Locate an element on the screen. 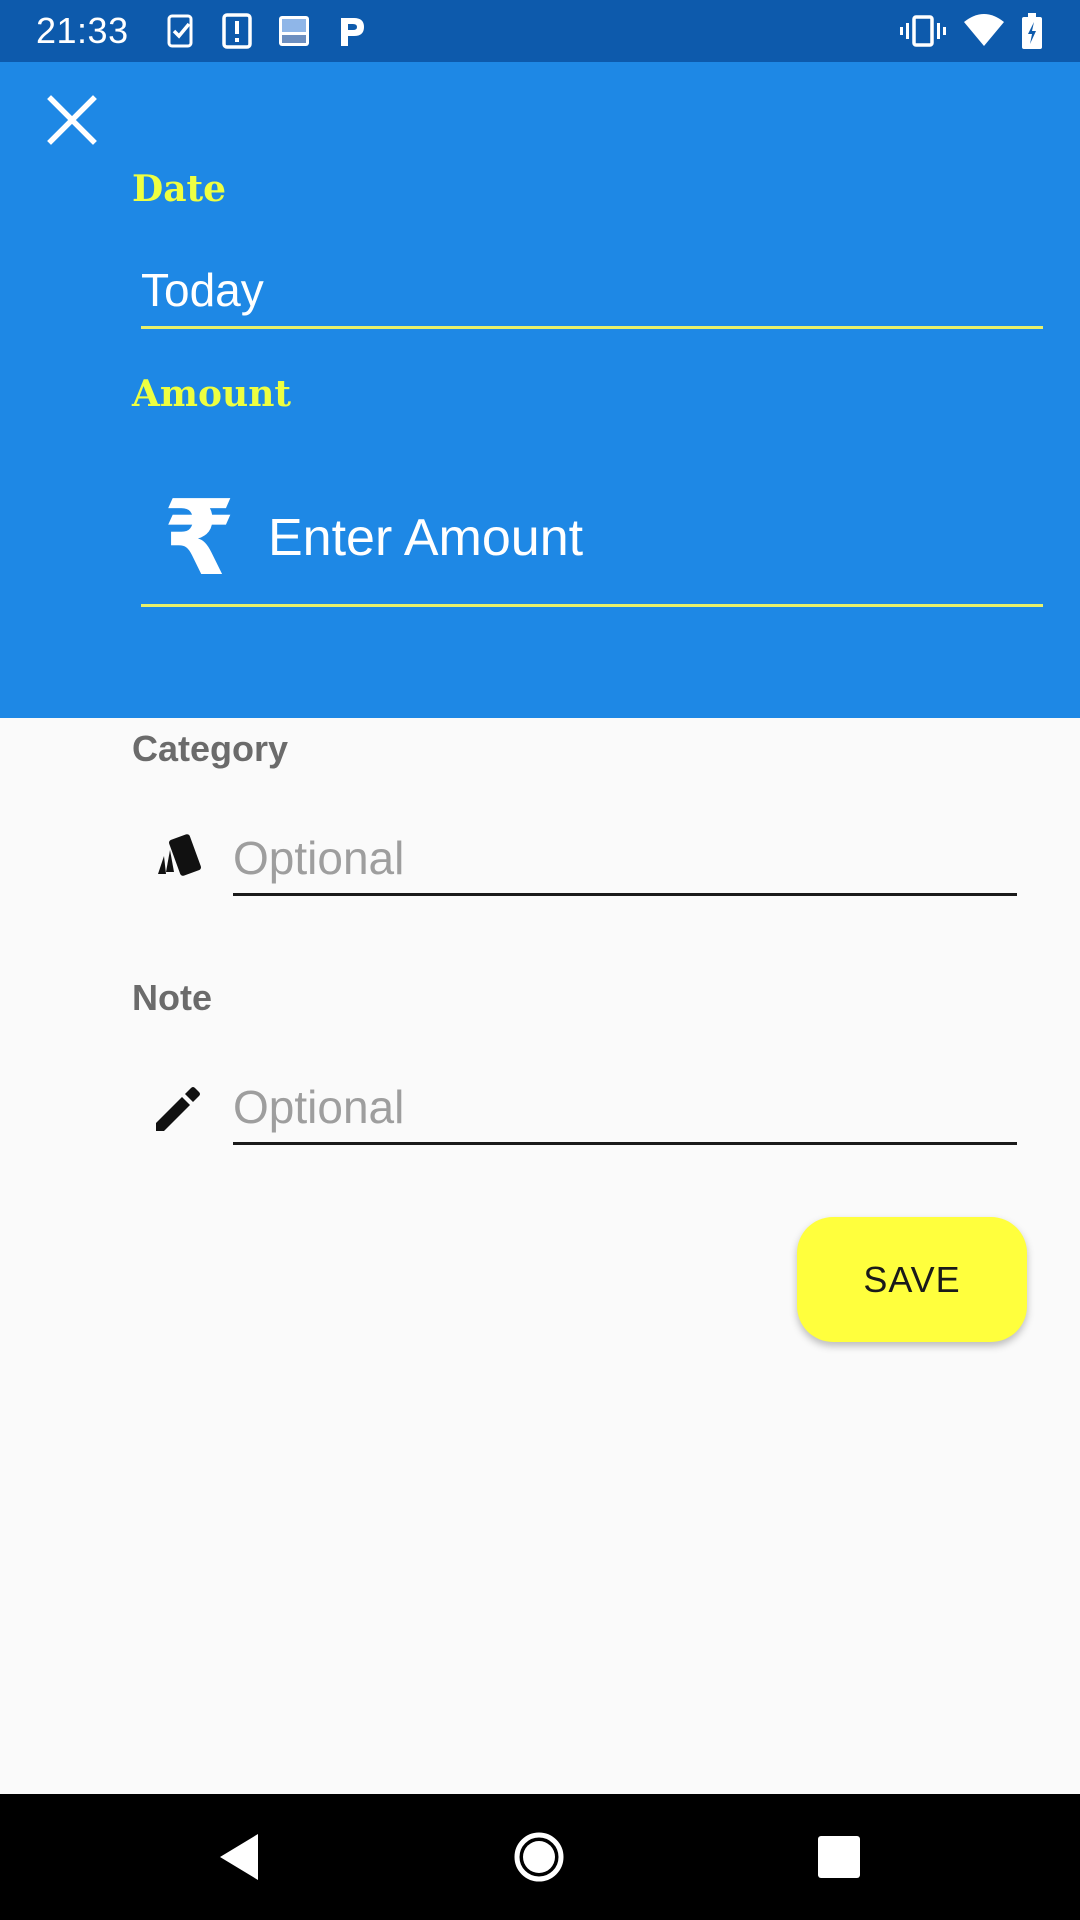 Image resolution: width=1080 pixels, height=1920 pixels. recents-icon is located at coordinates (839, 1857).